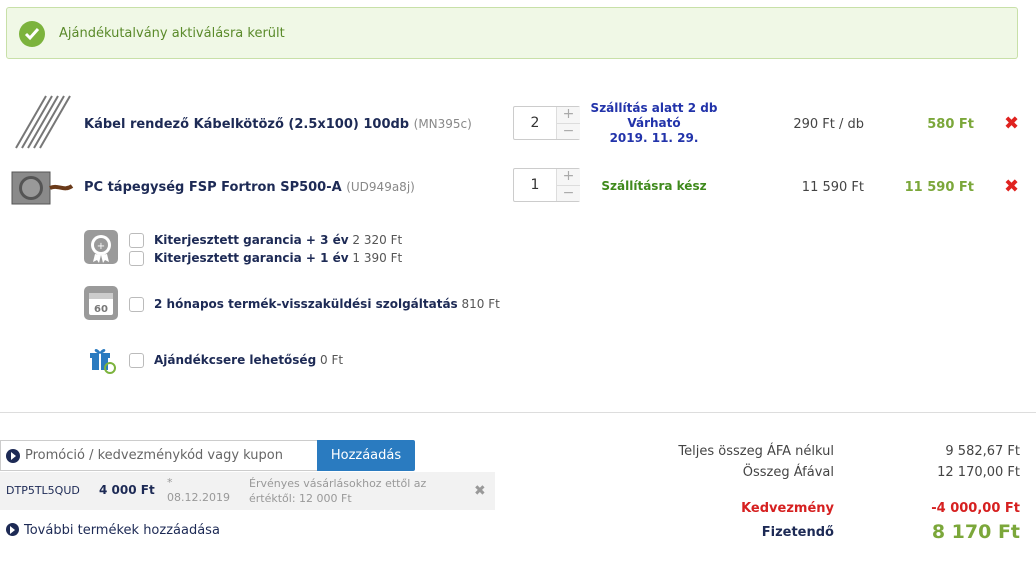 The image size is (1036, 570). Describe the element at coordinates (366, 455) in the screenshot. I see `add-promo-button: Hozzáadás` at that location.